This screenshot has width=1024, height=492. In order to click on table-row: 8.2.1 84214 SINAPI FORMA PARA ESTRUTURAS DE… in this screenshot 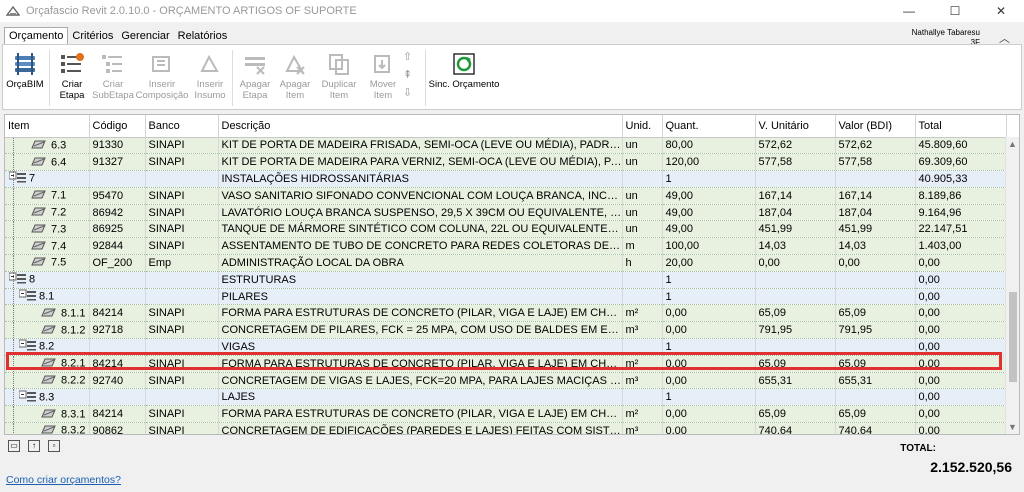, I will do `click(506, 364)`.